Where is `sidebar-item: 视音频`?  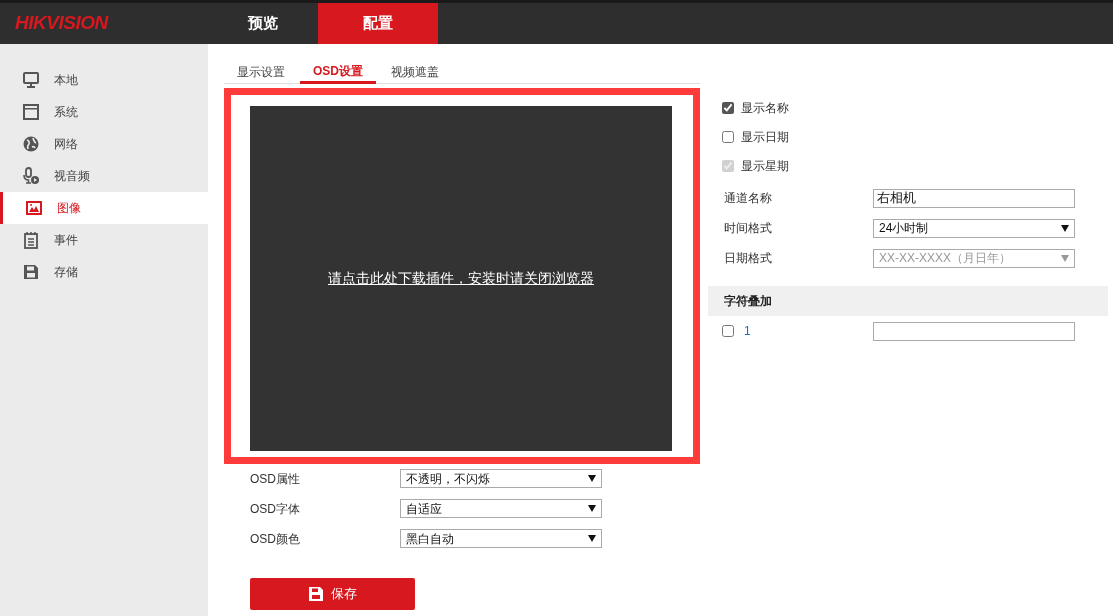 sidebar-item: 视音频 is located at coordinates (104, 176).